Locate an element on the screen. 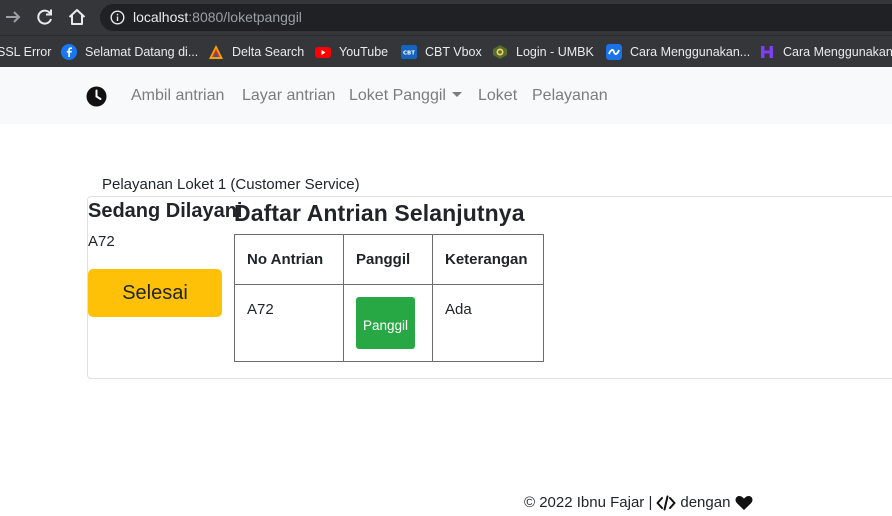  bookmark-cbt-vbox: CBT CBT Vbox is located at coordinates (441, 52).